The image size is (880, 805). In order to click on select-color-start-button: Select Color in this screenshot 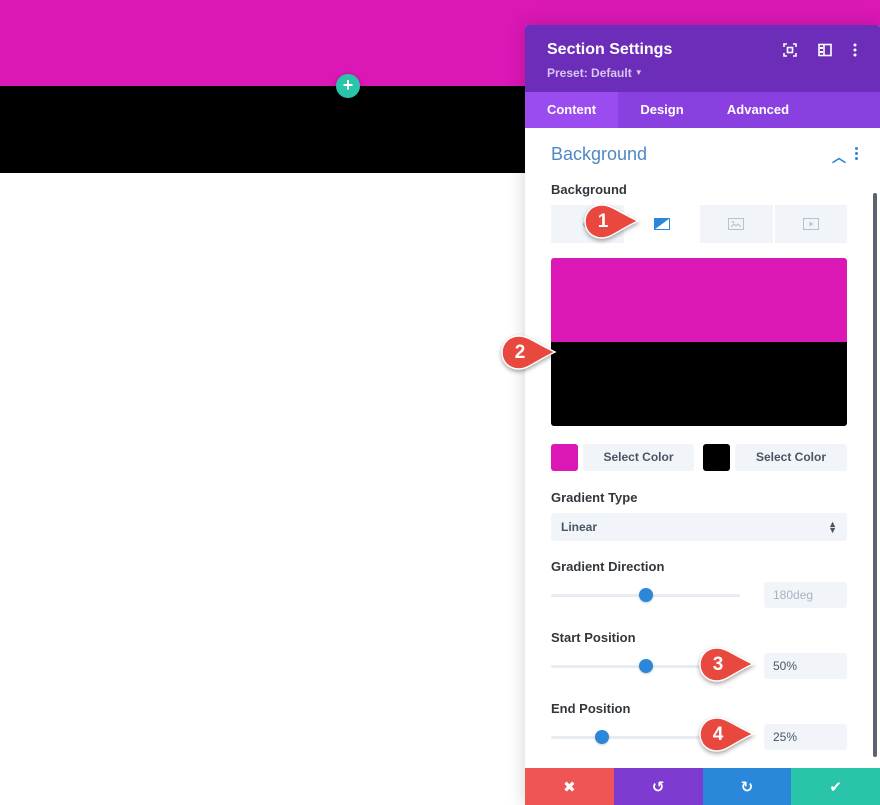, I will do `click(638, 457)`.